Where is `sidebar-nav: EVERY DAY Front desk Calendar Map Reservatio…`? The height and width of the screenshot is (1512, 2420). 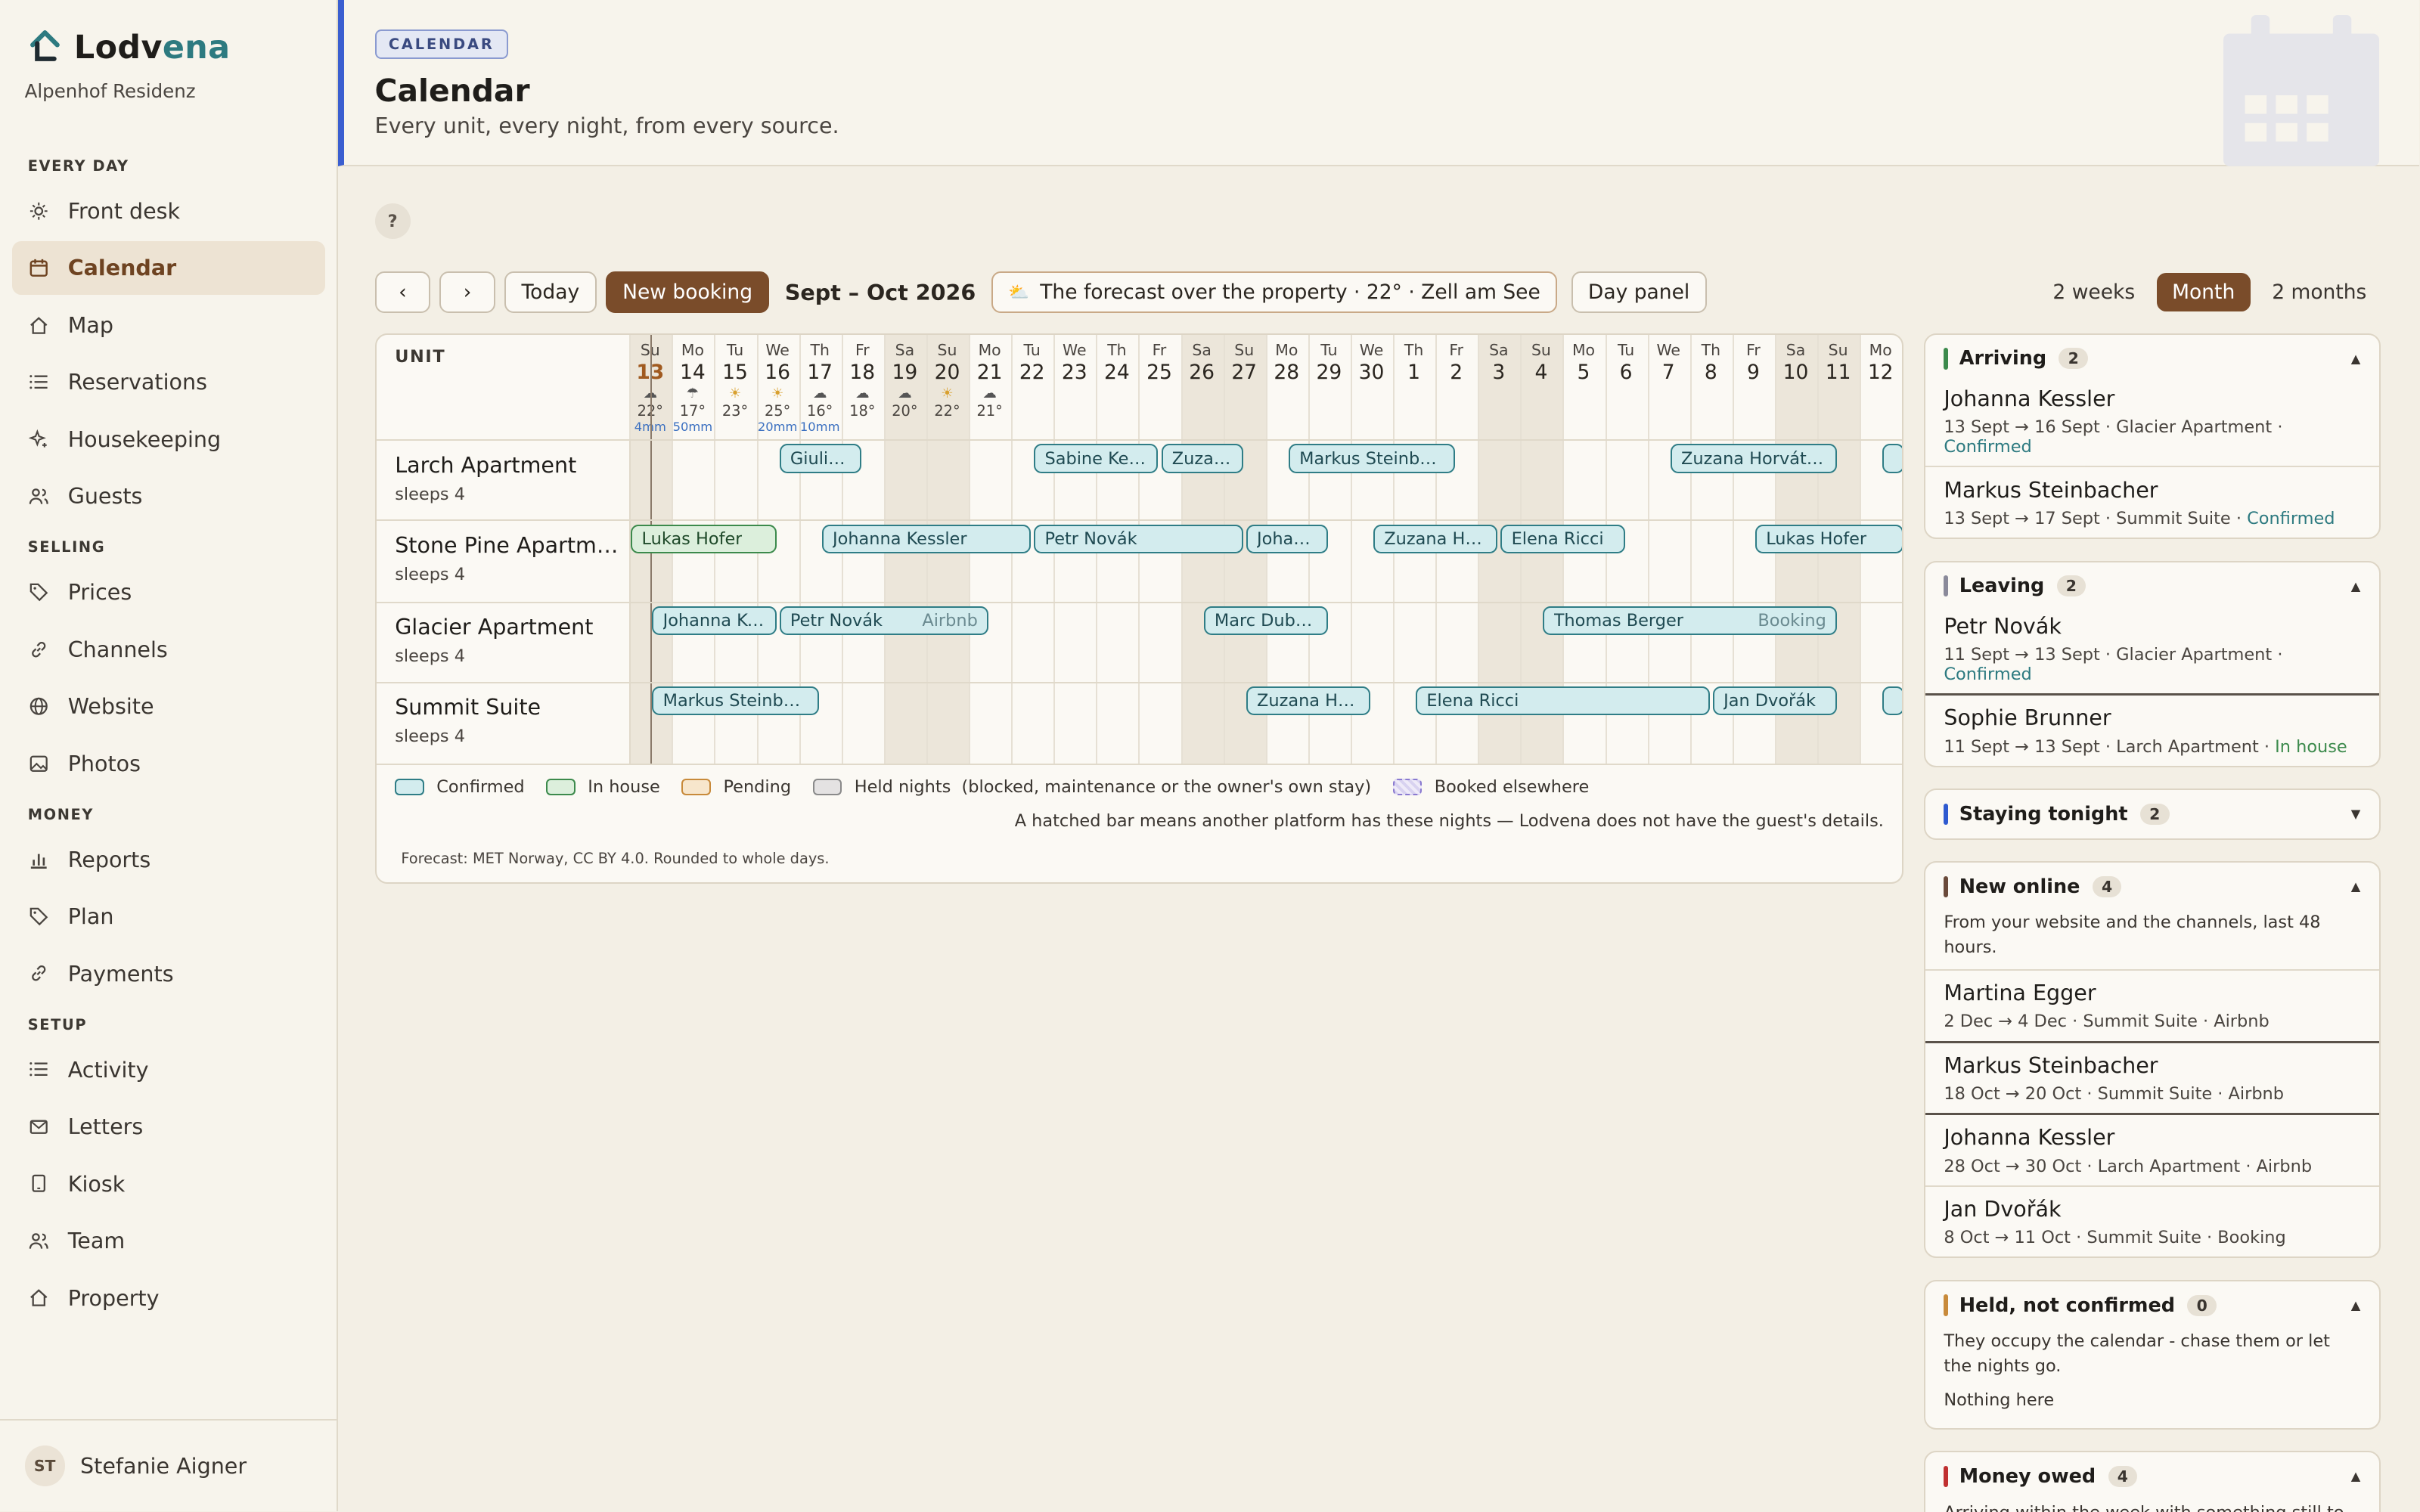 sidebar-nav: EVERY DAY Front desk Calendar Map Reservatio… is located at coordinates (169, 735).